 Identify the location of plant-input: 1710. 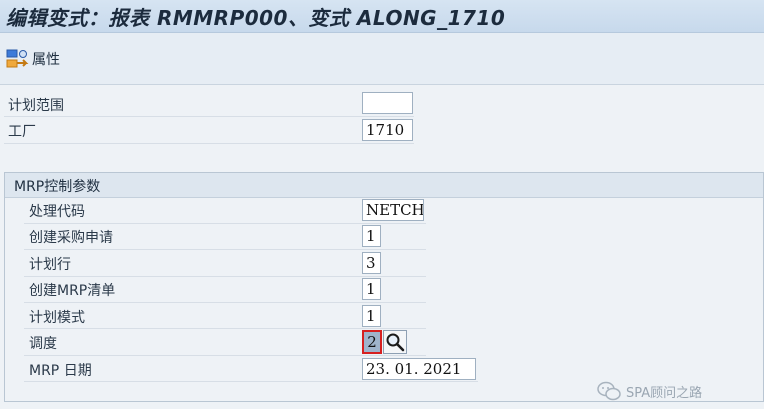
(387, 130).